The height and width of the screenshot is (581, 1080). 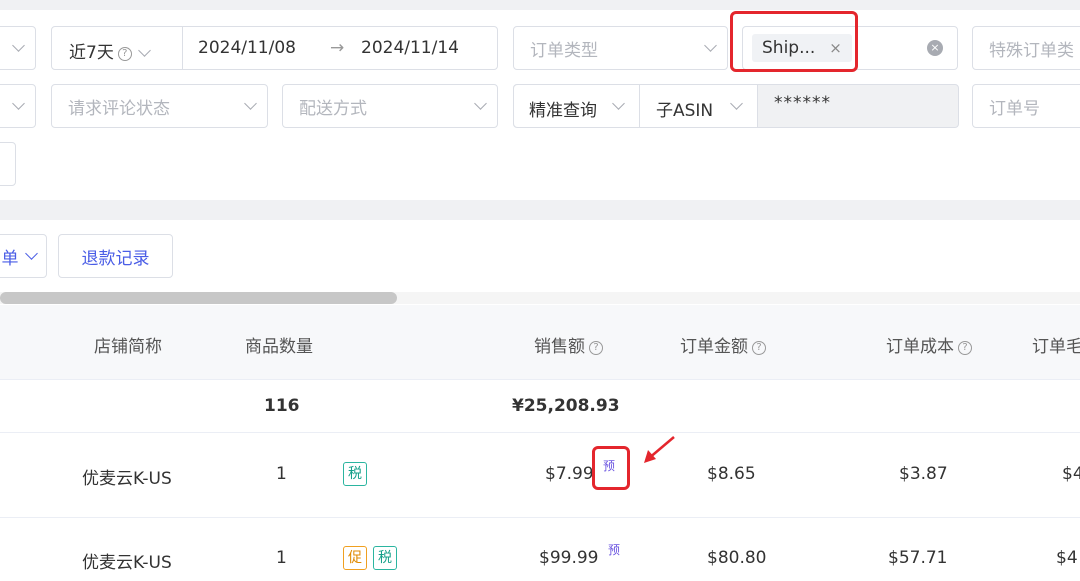 I want to click on header-store: 店铺简称, so click(x=128, y=347).